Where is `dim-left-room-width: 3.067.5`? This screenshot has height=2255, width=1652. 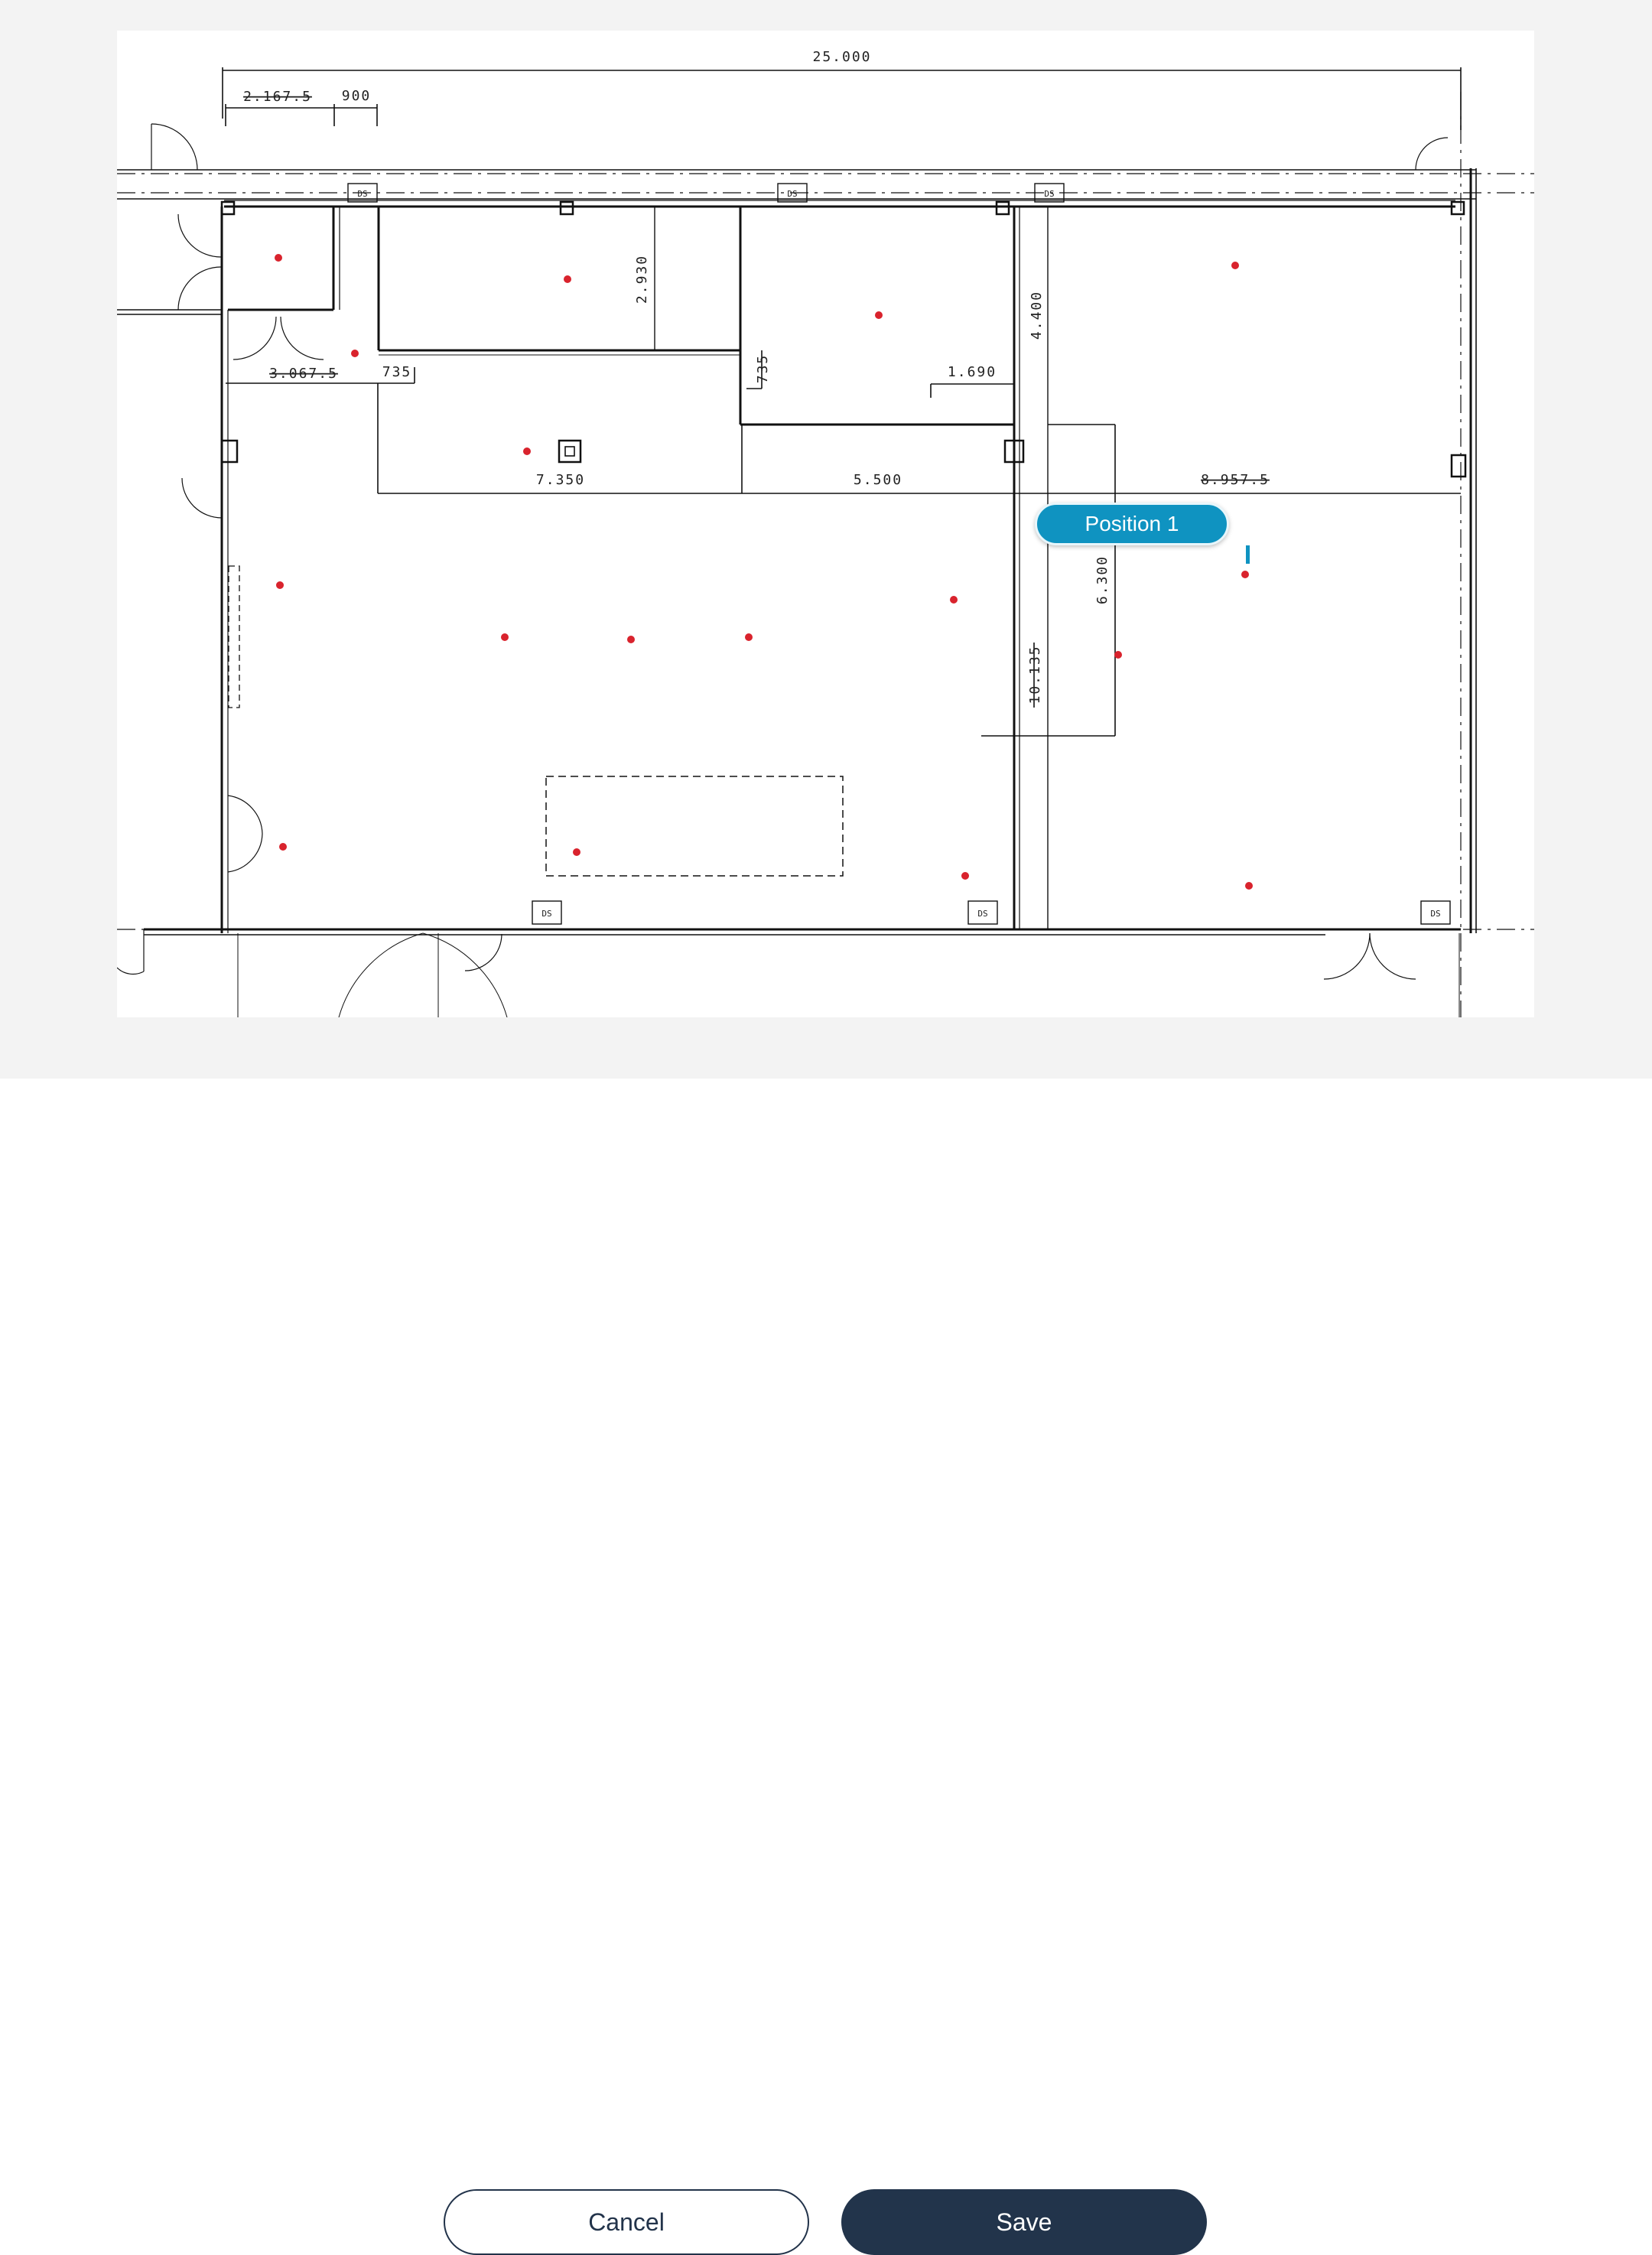 dim-left-room-width: 3.067.5 is located at coordinates (303, 374).